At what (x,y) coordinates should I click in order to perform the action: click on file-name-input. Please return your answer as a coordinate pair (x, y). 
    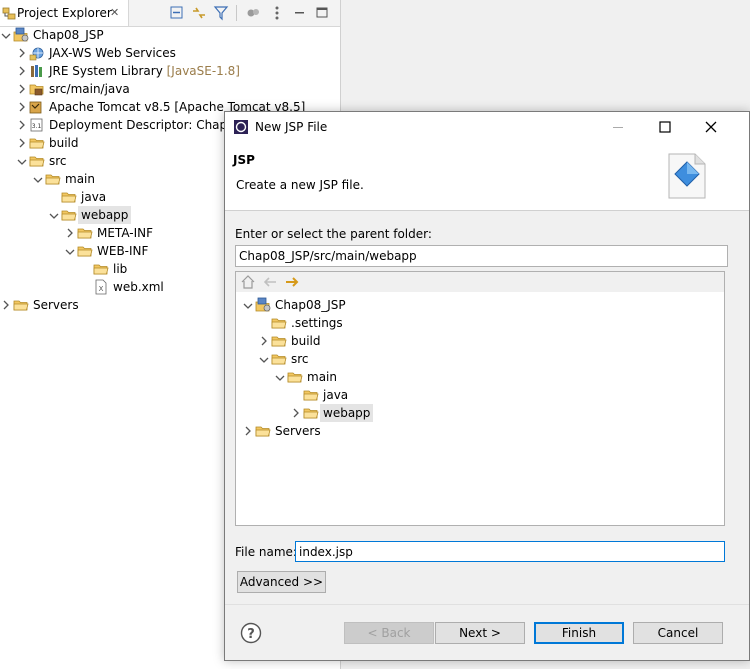
    Looking at the image, I should click on (510, 551).